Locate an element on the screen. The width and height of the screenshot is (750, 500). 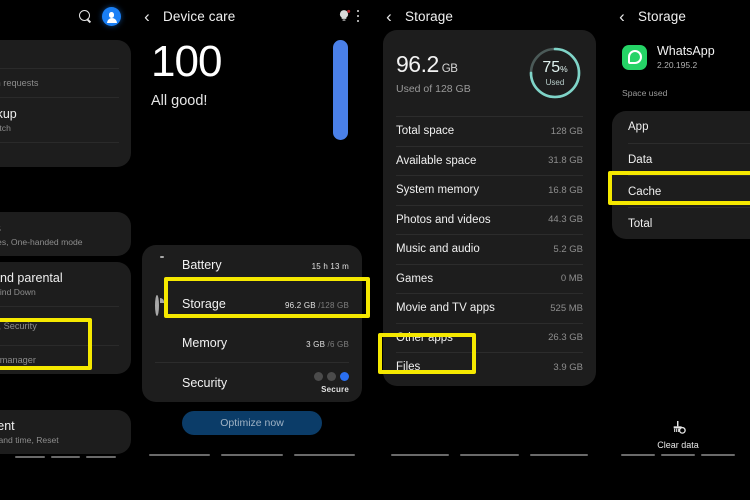
row-value: 26.3 GB is located at coordinates (565, 338).